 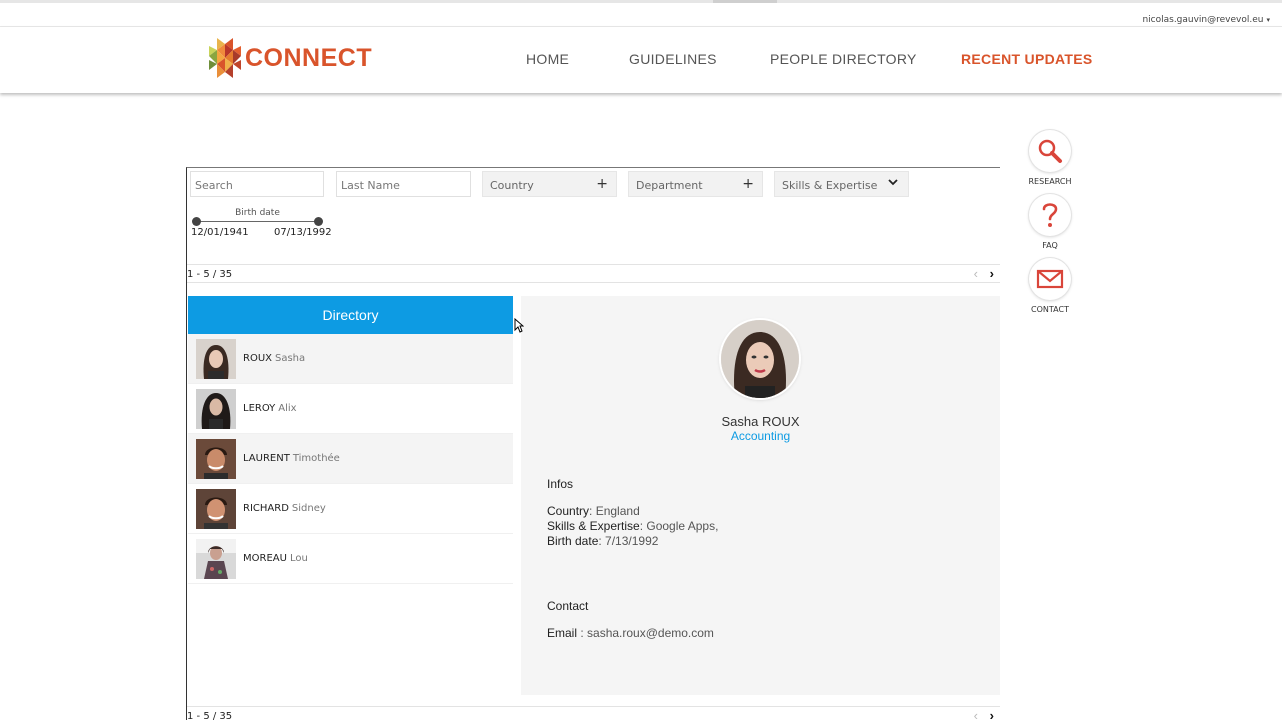 I want to click on person-first-name: Lou, so click(x=298, y=558).